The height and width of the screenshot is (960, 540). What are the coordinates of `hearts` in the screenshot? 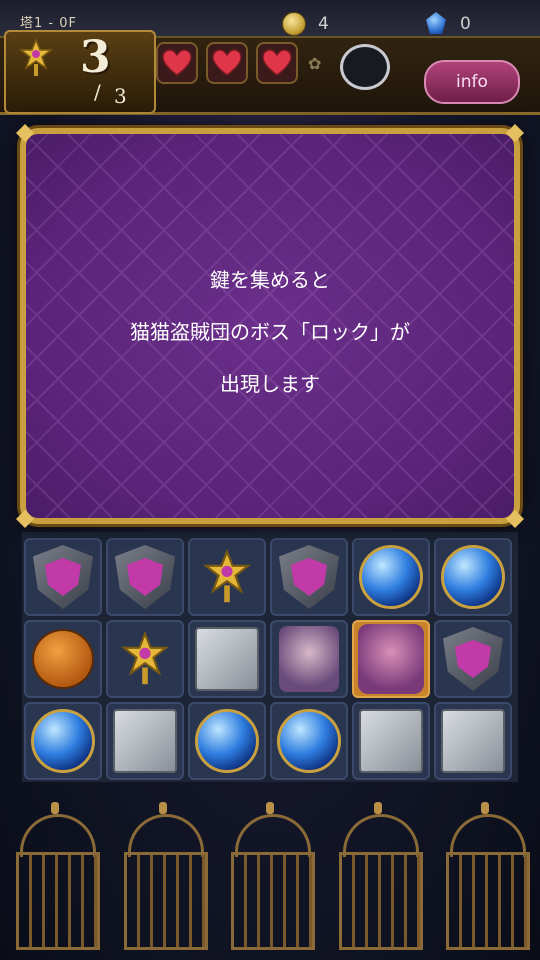 It's located at (227, 63).